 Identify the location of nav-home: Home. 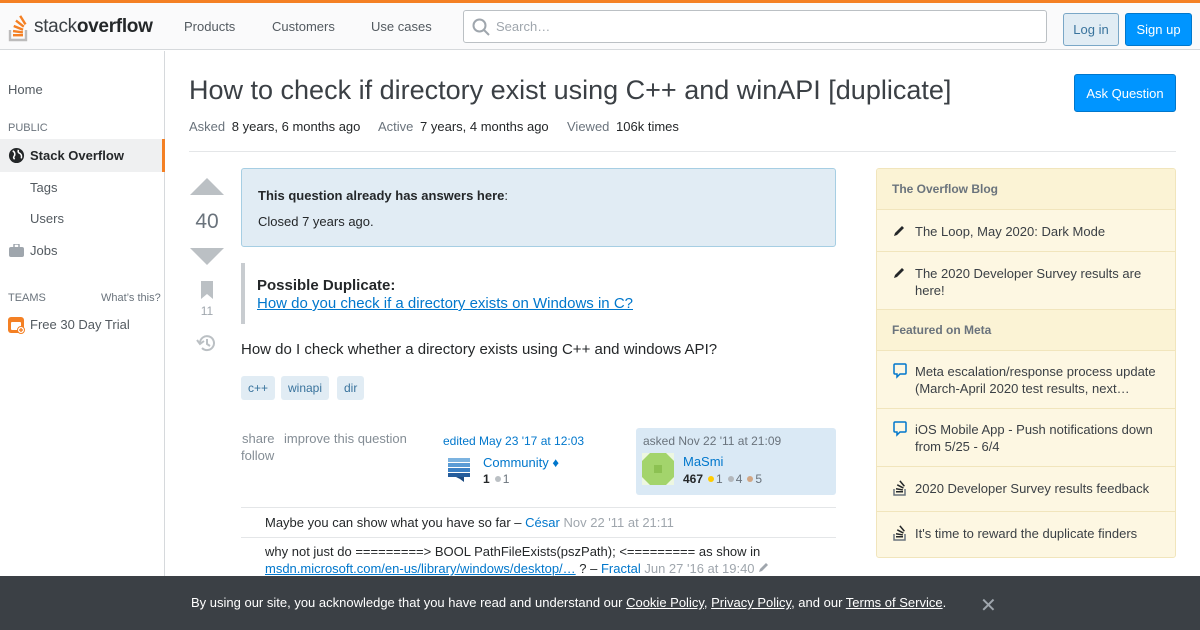
(25, 89).